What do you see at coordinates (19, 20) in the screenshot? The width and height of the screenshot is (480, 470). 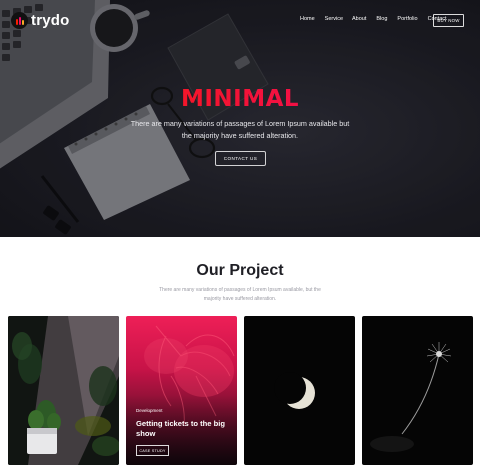 I see `logo-bars-icon` at bounding box center [19, 20].